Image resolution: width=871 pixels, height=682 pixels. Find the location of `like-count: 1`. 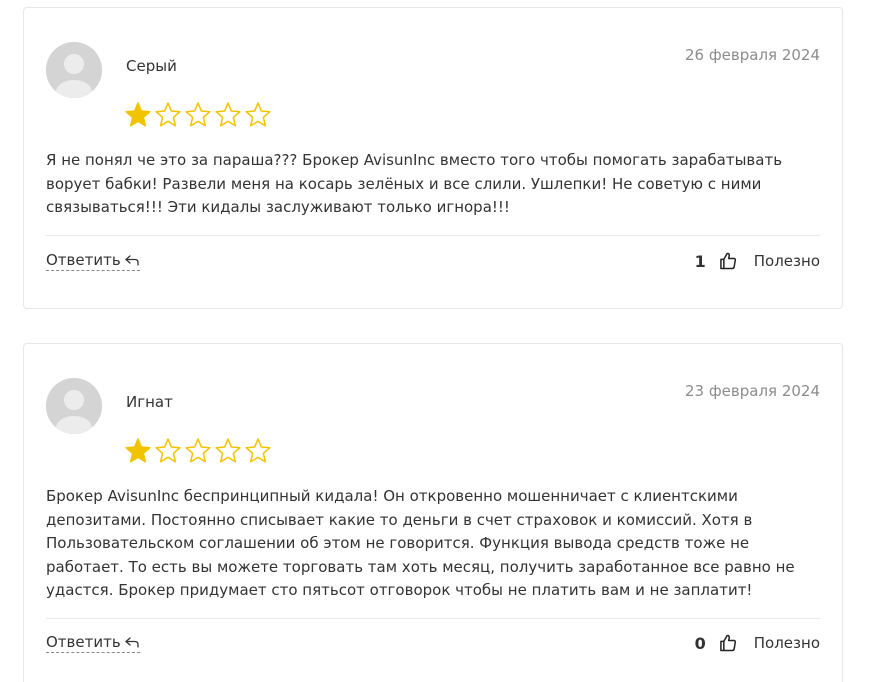

like-count: 1 is located at coordinates (700, 261).